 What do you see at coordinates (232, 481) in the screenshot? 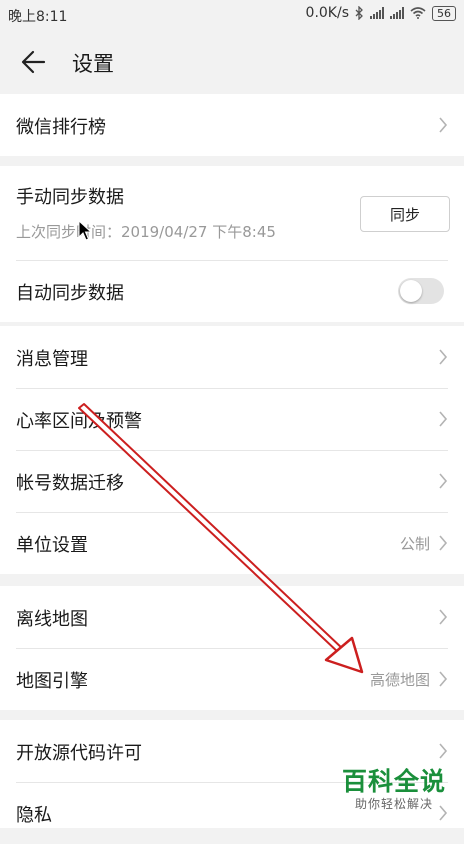
I see `row-account-migration: 帐号数据迁移` at bounding box center [232, 481].